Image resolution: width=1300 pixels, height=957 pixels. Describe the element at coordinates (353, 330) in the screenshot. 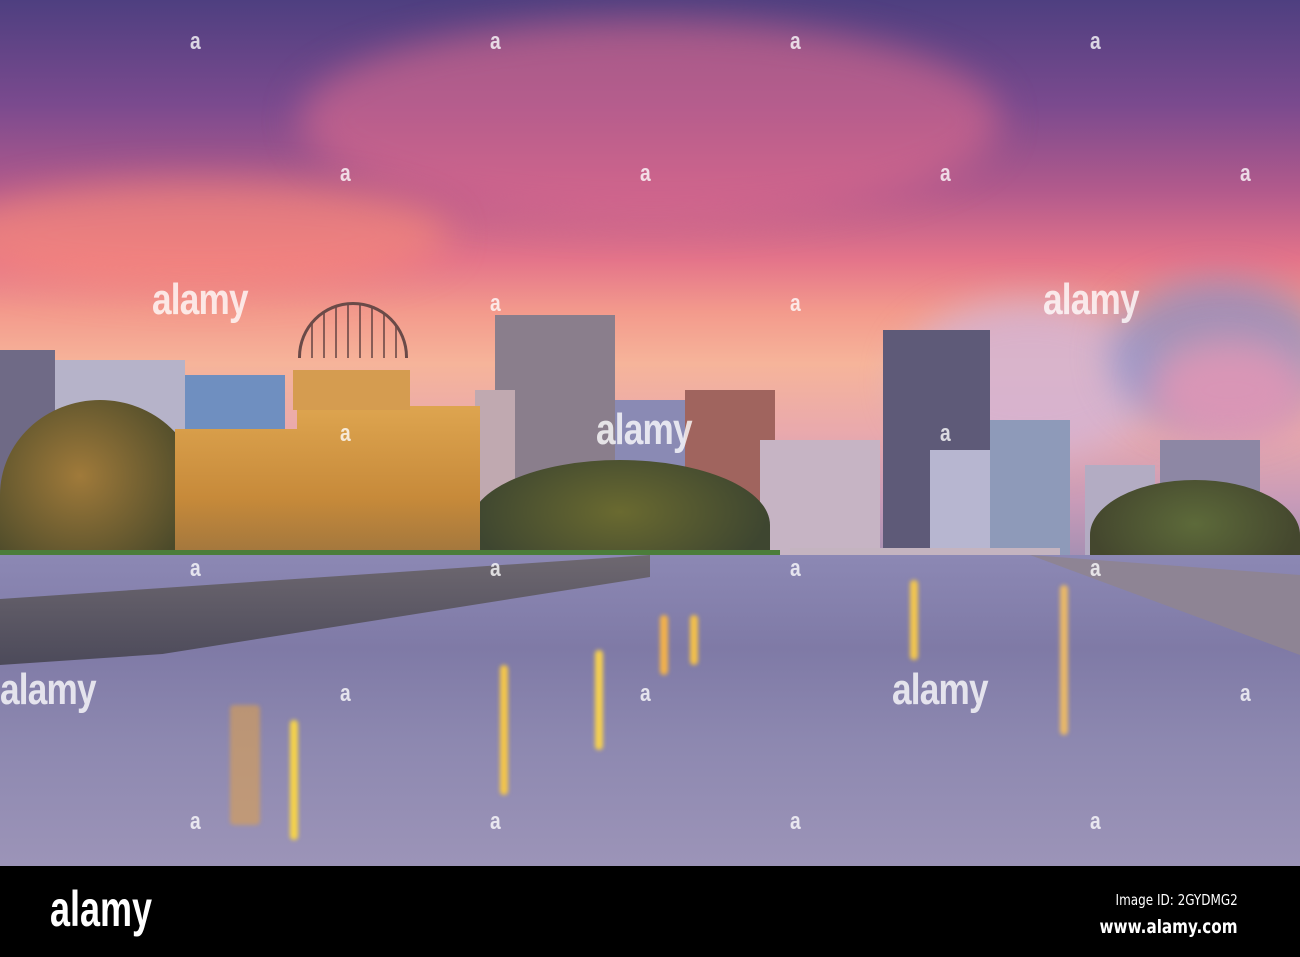

I see `dome-frame` at that location.